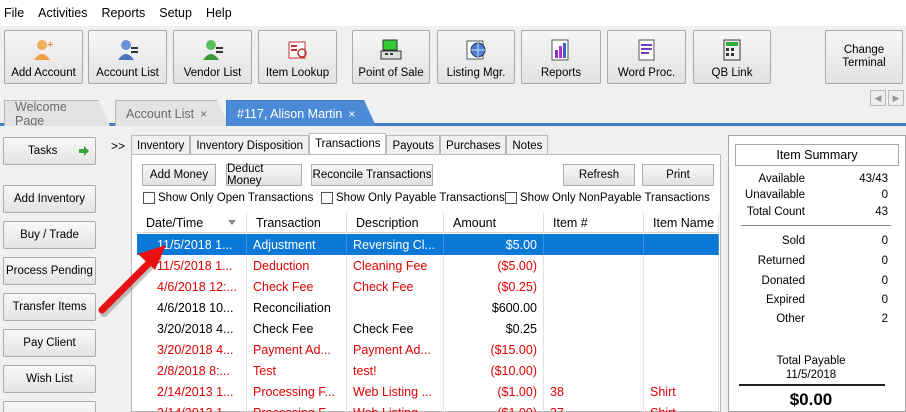  What do you see at coordinates (179, 175) in the screenshot?
I see `add-money-button: Add Money` at bounding box center [179, 175].